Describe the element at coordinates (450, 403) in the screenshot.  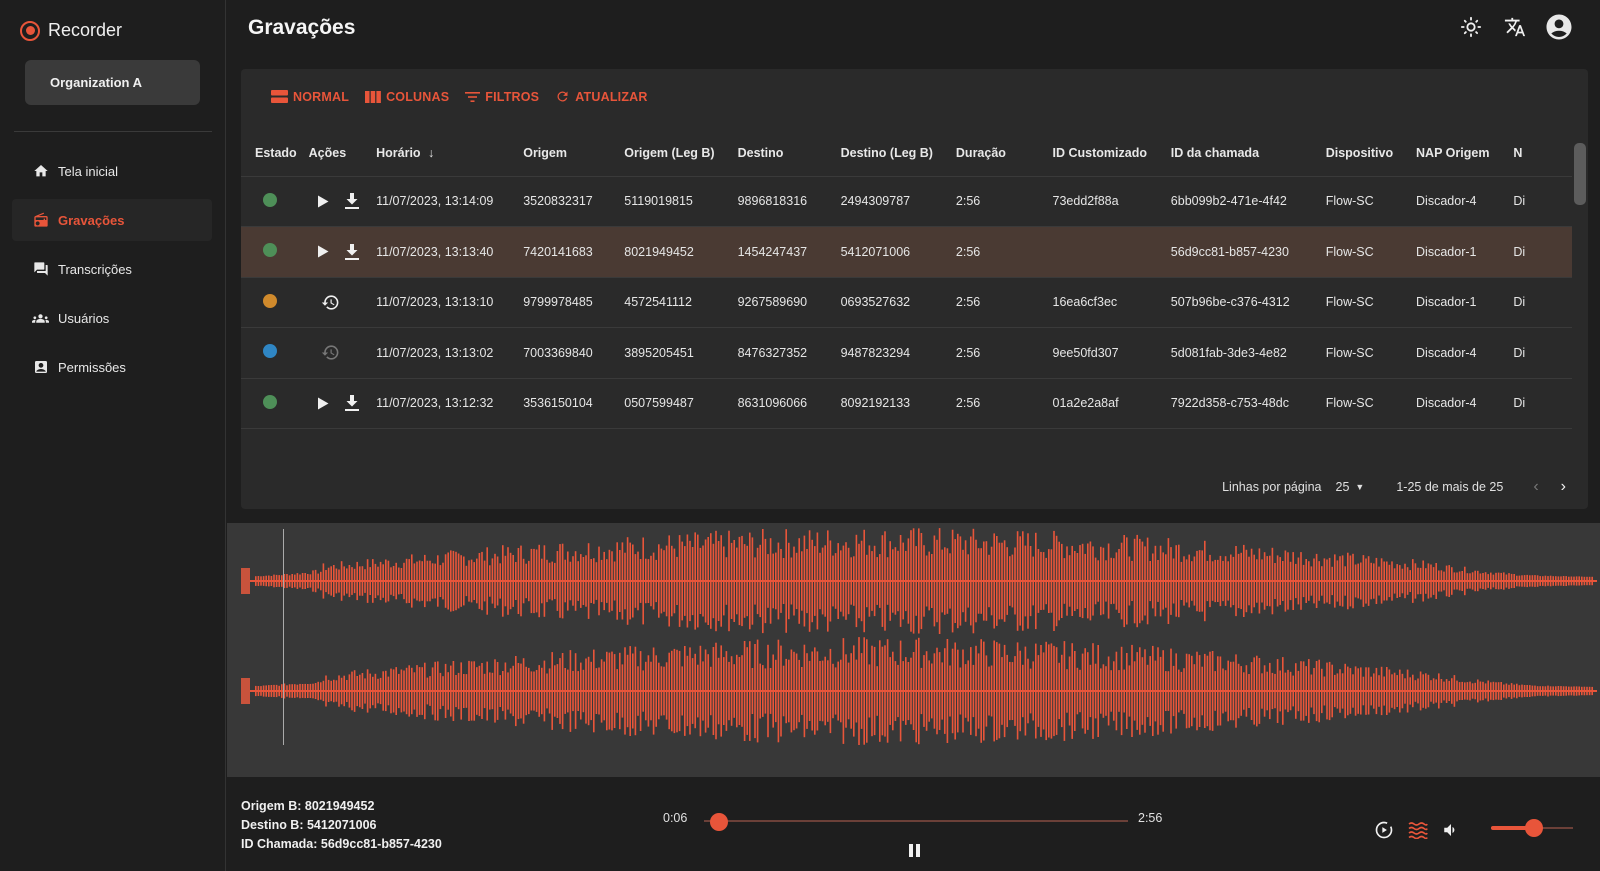
I see `time-cell: 11/07/2023, 13:12:32` at that location.